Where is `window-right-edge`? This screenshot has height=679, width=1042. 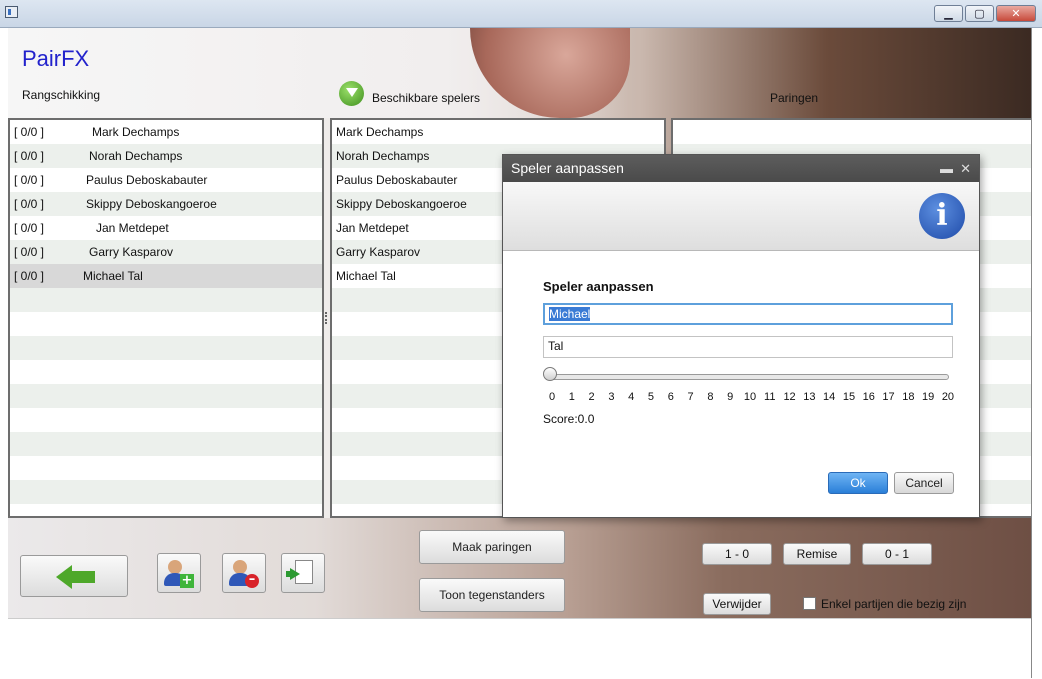
window-right-edge is located at coordinates (1036, 353).